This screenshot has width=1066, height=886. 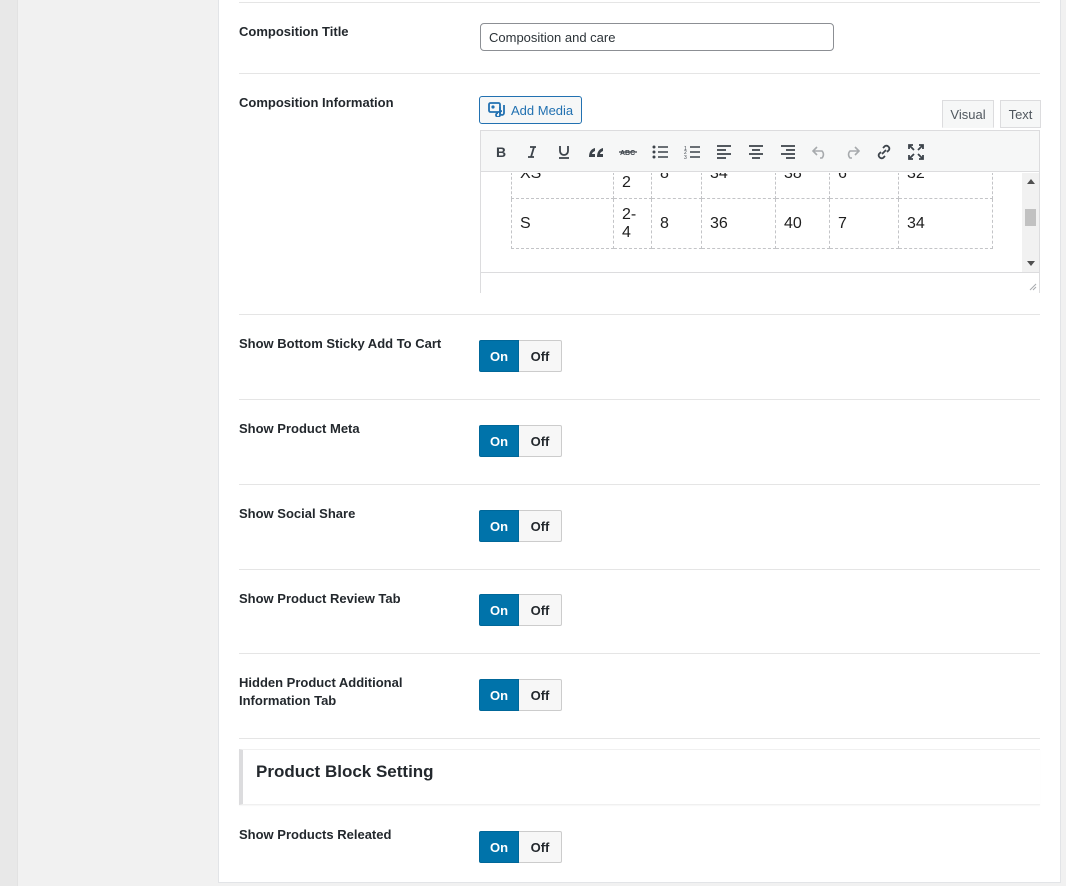 What do you see at coordinates (685, 157) in the screenshot?
I see `svg-text: 3` at bounding box center [685, 157].